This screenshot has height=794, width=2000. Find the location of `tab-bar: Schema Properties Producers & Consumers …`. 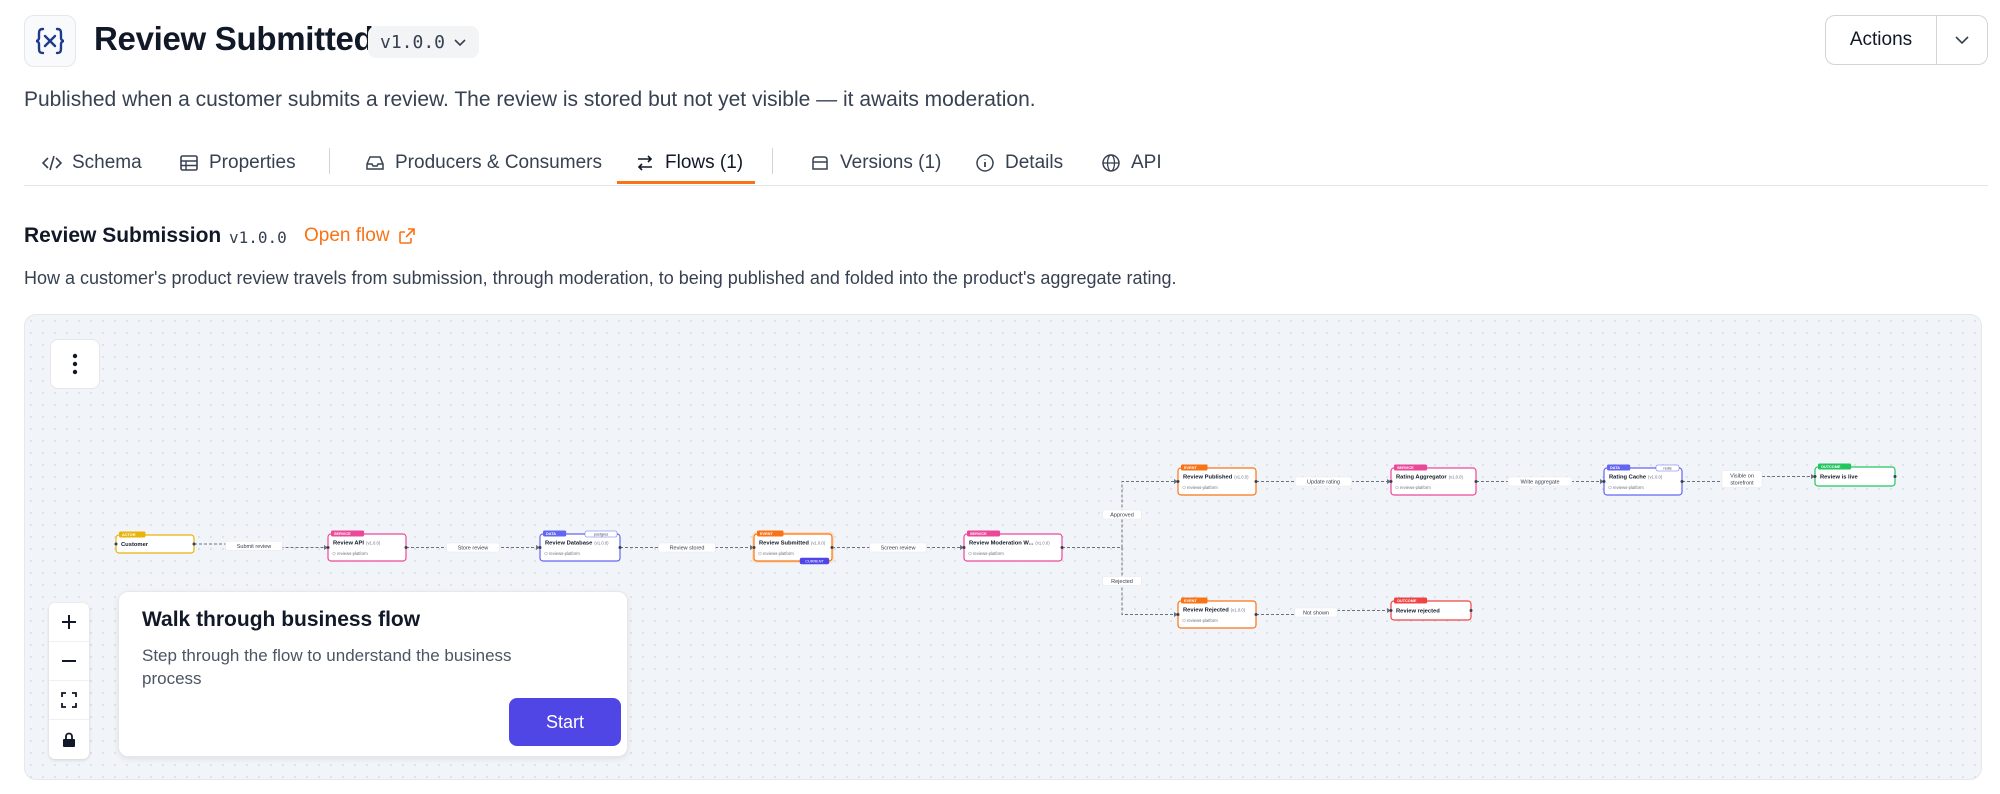

tab-bar: Schema Properties Producers & Consumers … is located at coordinates (1006, 163).